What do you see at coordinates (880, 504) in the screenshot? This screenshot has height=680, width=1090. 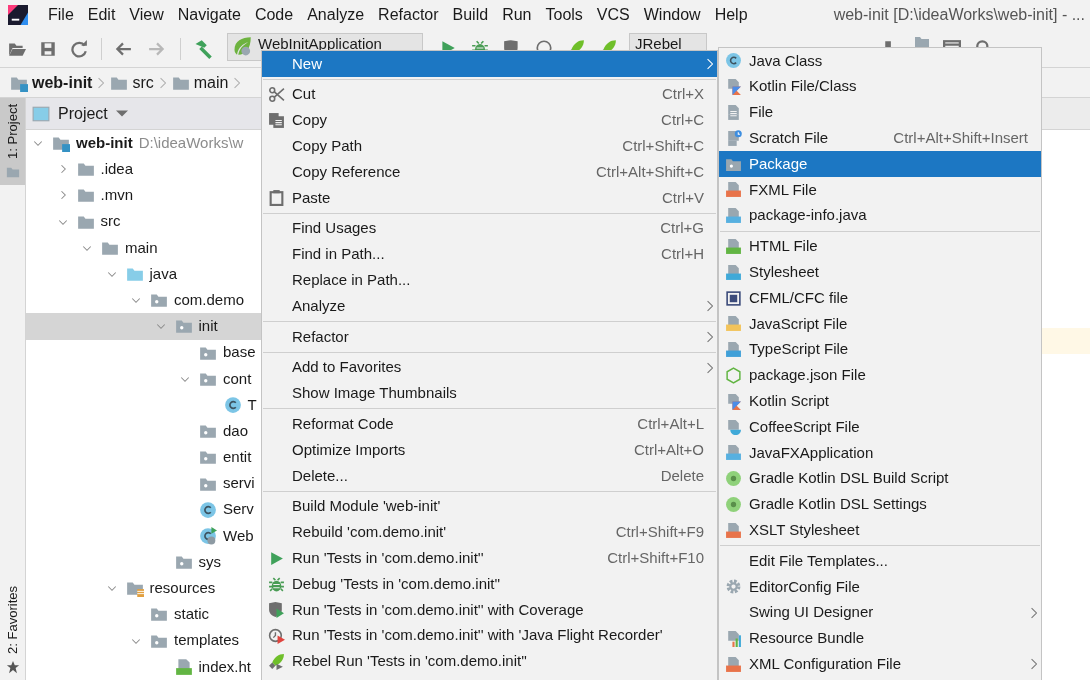 I see `menu-item: Gradle Kotlin DSL Settings` at bounding box center [880, 504].